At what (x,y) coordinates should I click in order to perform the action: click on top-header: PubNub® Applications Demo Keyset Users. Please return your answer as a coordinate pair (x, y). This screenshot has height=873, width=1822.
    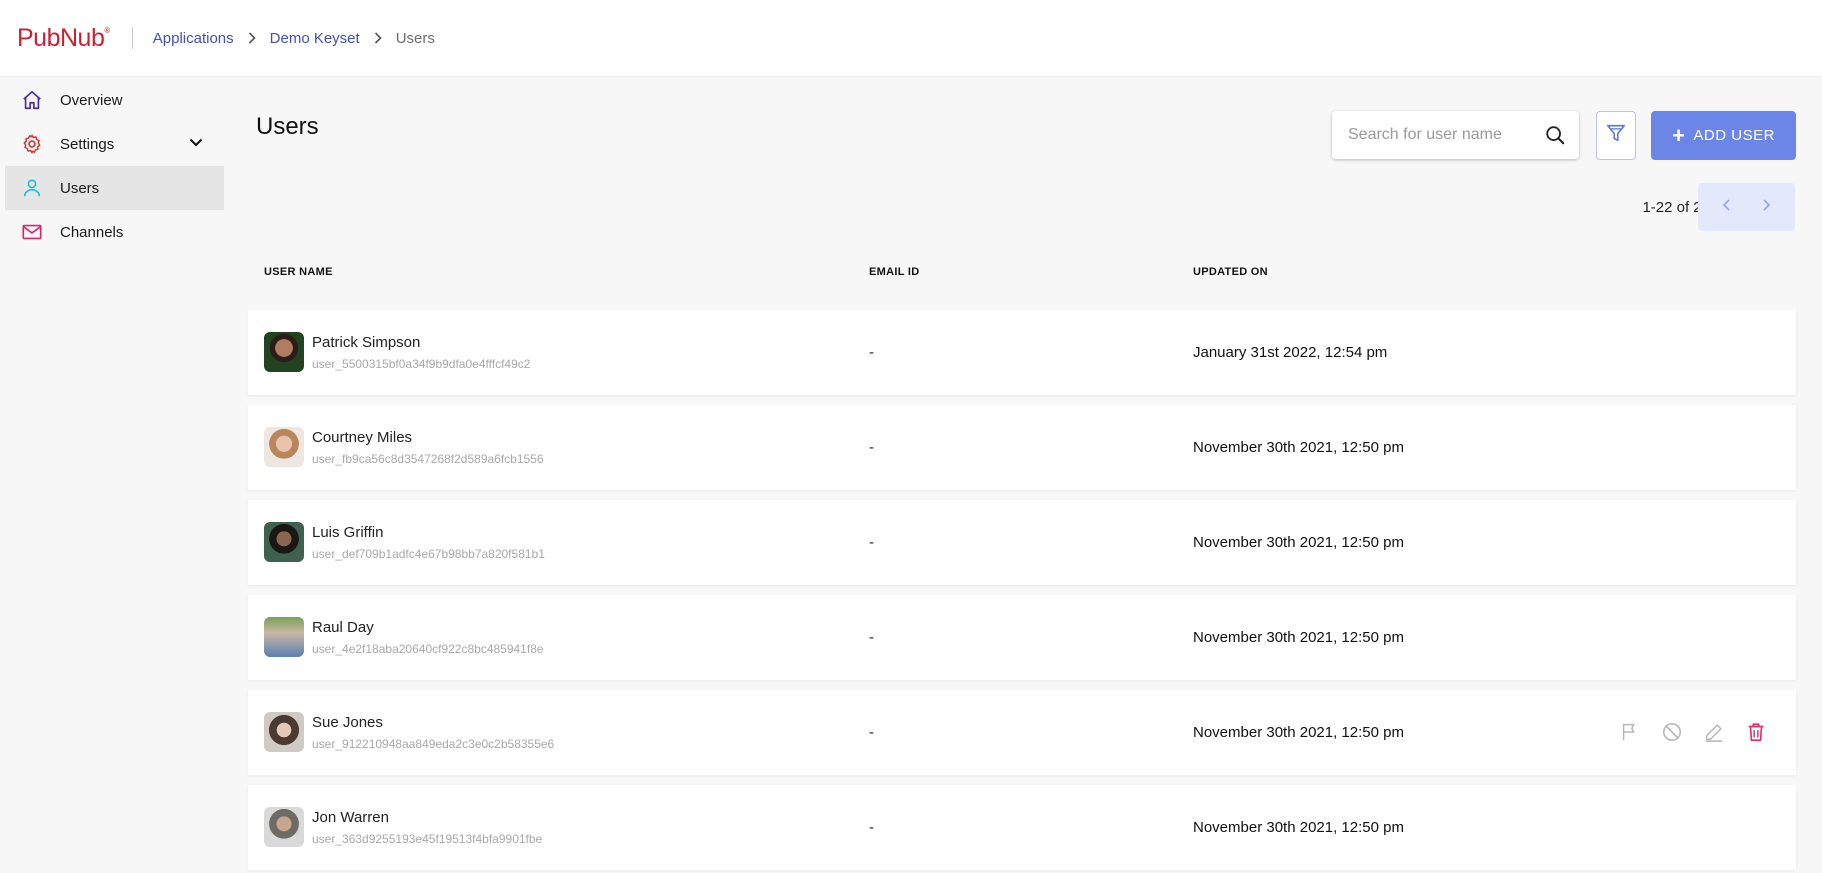
    Looking at the image, I should click on (911, 38).